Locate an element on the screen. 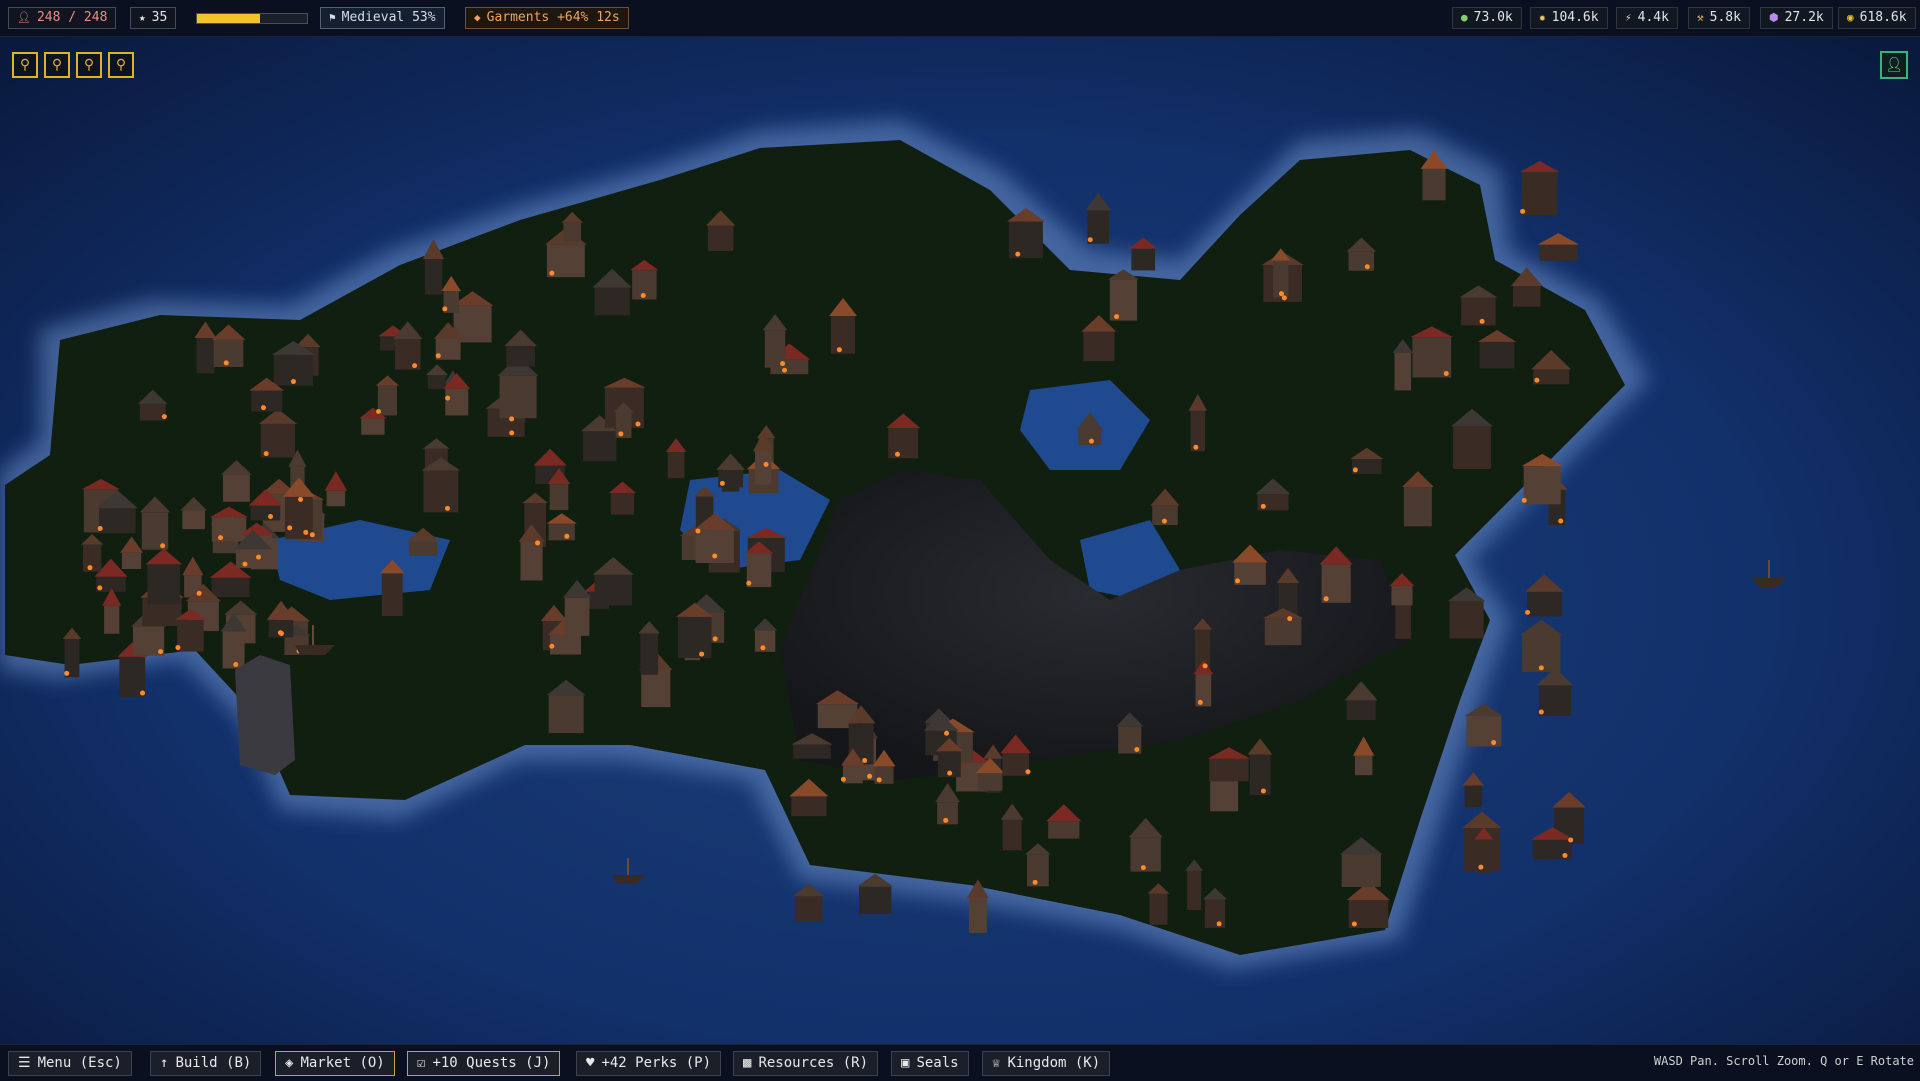 Image resolution: width=1920 pixels, height=1081 pixels. active-boost: ◆ Garments +64% 12s is located at coordinates (547, 18).